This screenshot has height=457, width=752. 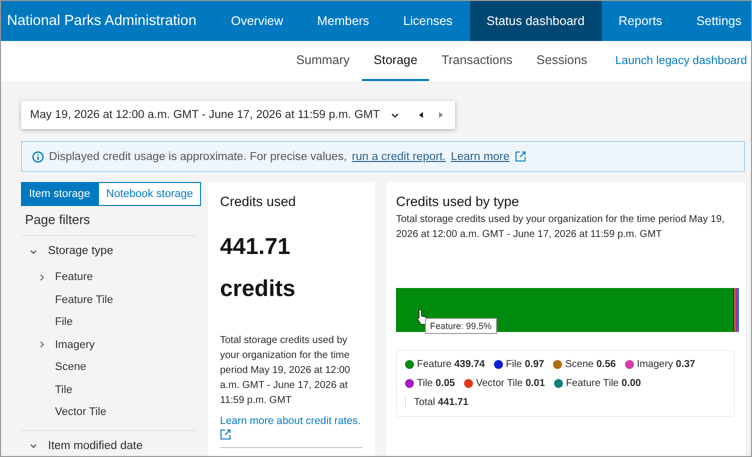 I want to click on filter-item: Imagery, so click(x=109, y=345).